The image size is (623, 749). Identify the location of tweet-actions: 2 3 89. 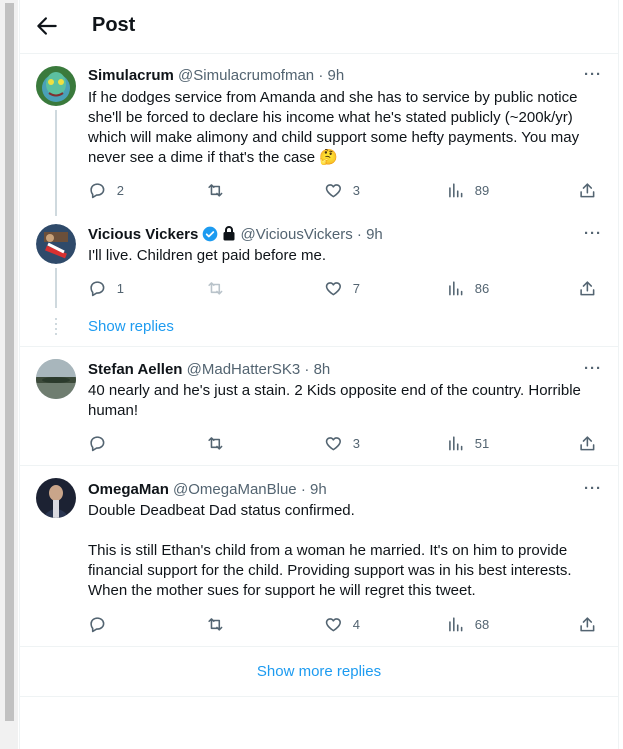
(348, 190).